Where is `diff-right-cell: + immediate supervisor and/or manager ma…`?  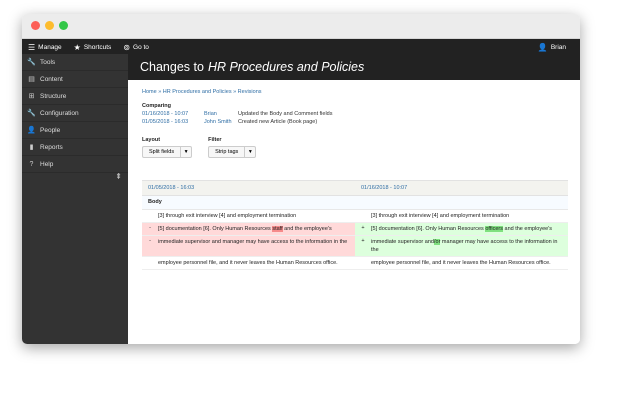
diff-right-cell: + immediate supervisor and/or manager ma… is located at coordinates (461, 246).